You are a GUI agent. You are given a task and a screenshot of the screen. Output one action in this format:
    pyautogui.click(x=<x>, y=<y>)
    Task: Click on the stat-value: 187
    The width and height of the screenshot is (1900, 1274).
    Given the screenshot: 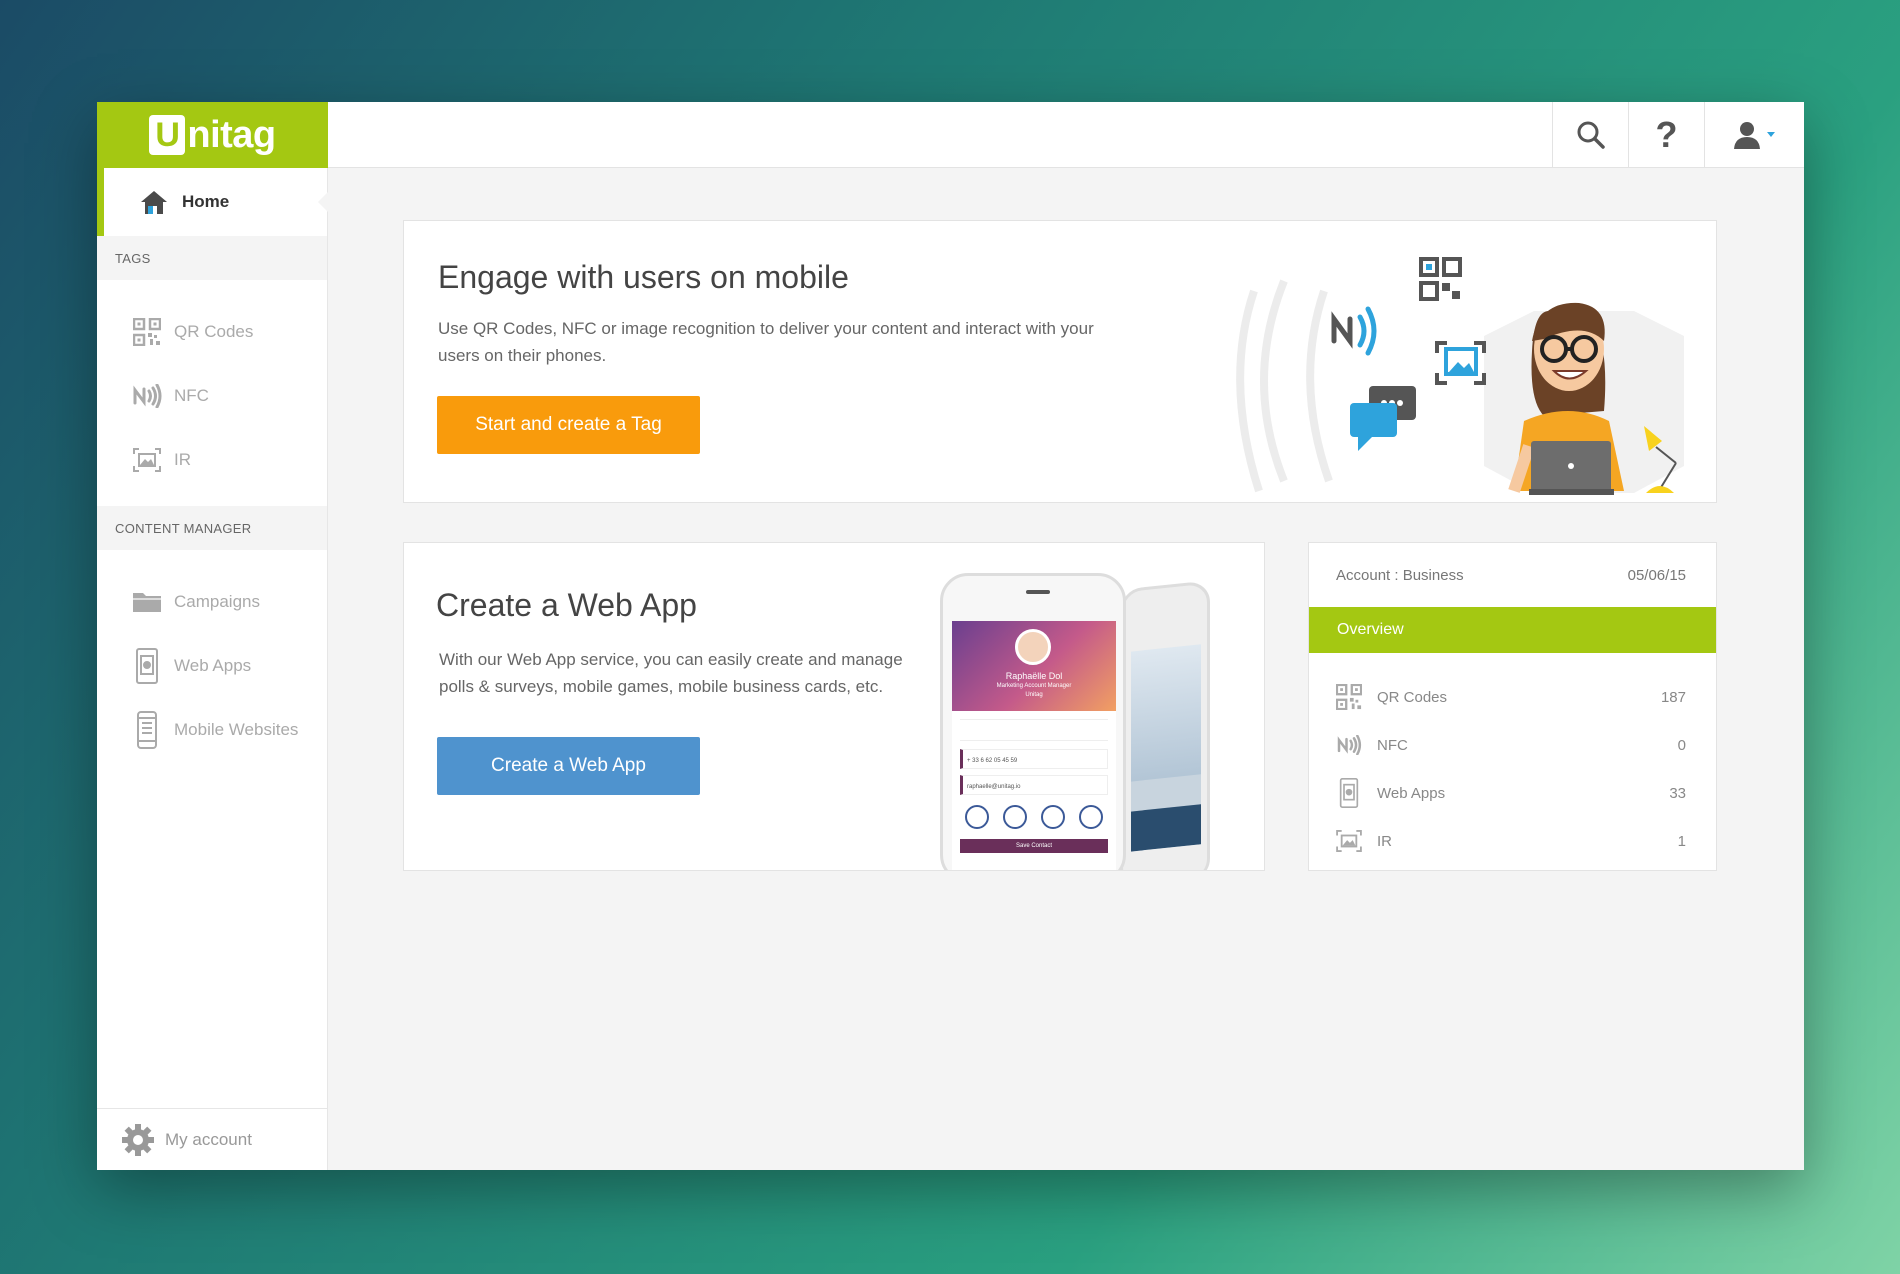 What is the action you would take?
    pyautogui.click(x=1673, y=697)
    